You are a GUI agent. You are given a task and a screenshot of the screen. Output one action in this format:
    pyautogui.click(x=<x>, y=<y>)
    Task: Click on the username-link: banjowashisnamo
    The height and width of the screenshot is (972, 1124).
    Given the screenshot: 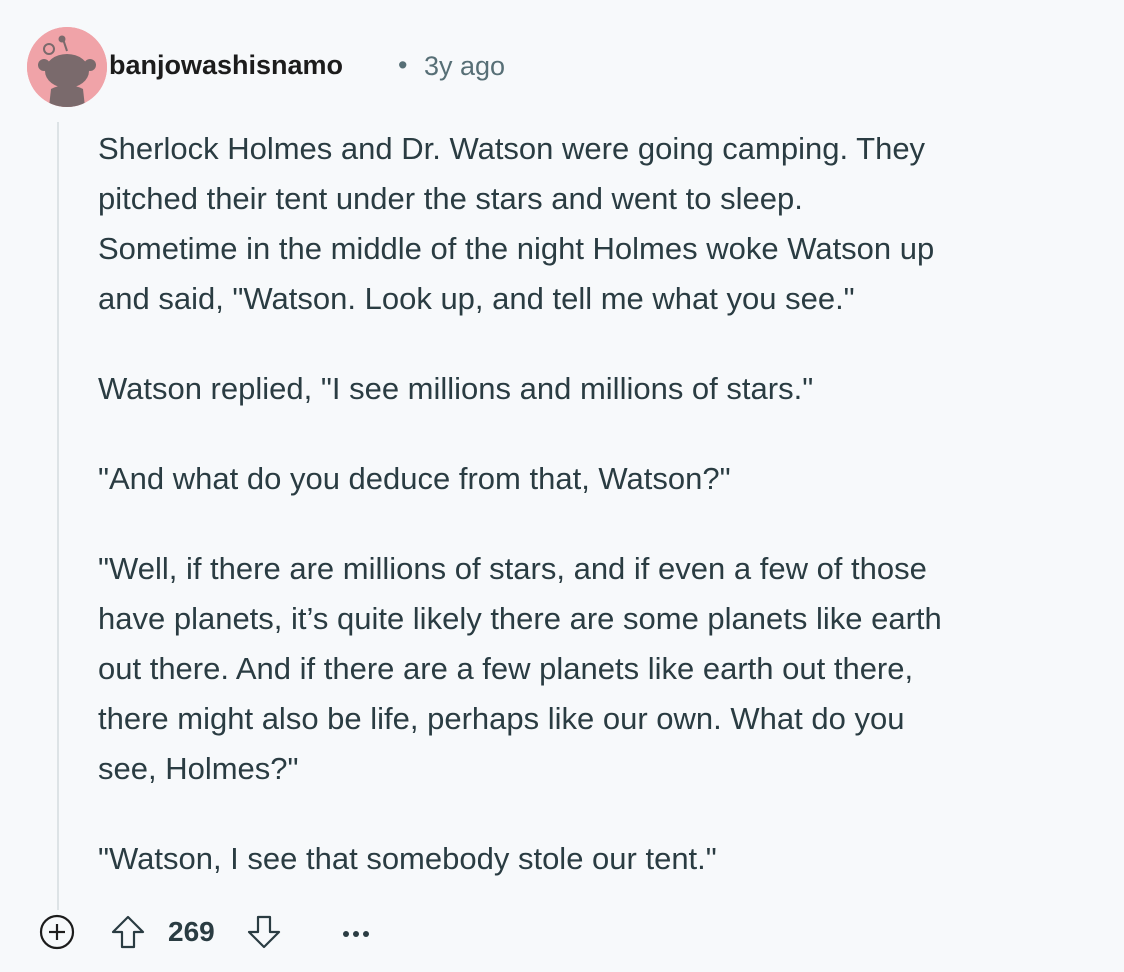 What is the action you would take?
    pyautogui.click(x=226, y=65)
    